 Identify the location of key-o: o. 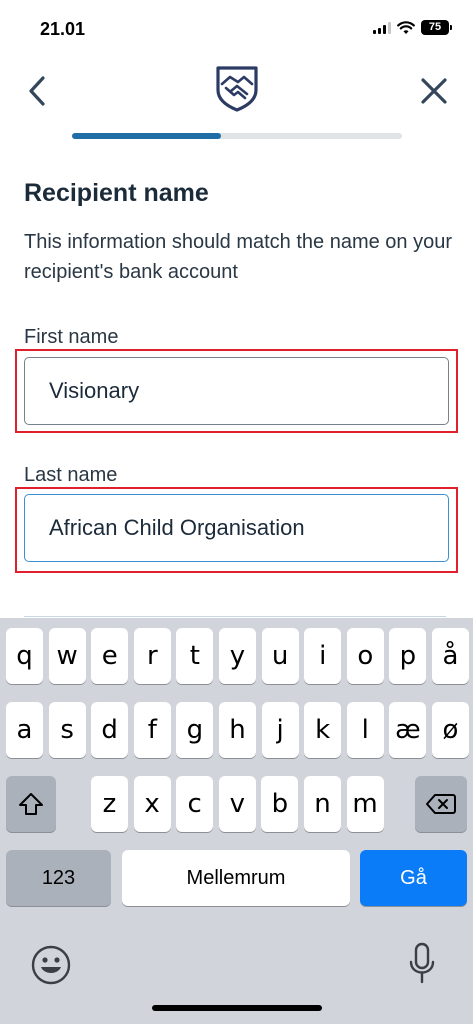
(365, 656).